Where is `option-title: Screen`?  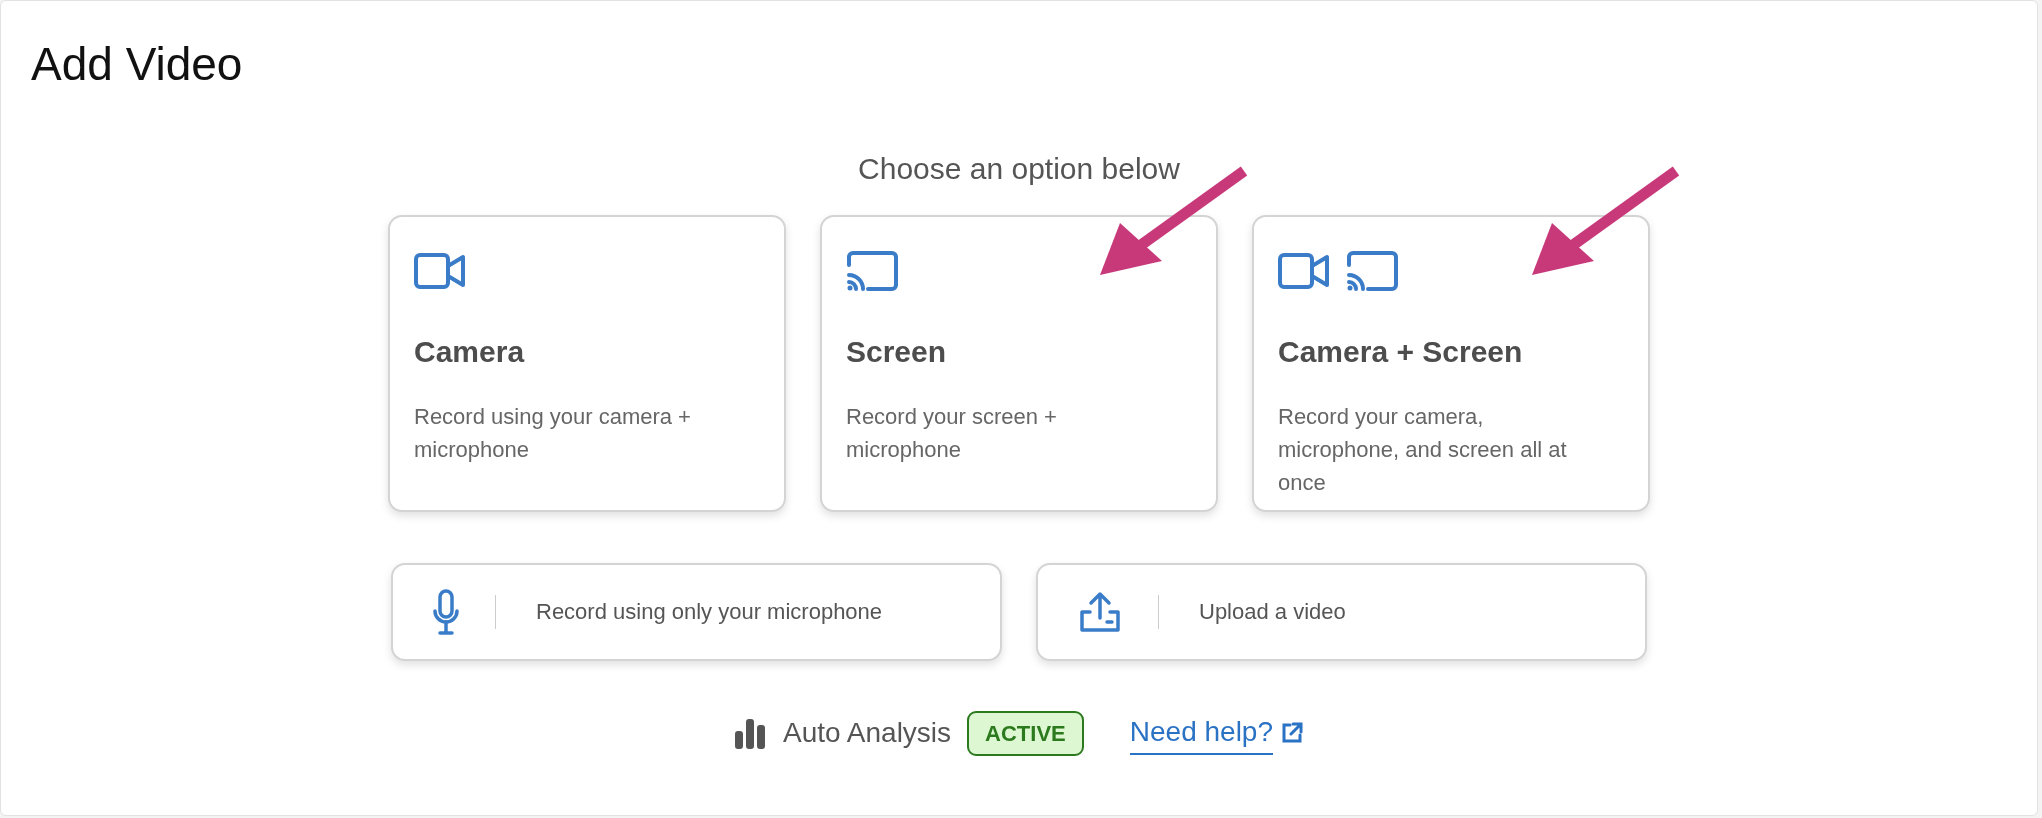
option-title: Screen is located at coordinates (897, 351).